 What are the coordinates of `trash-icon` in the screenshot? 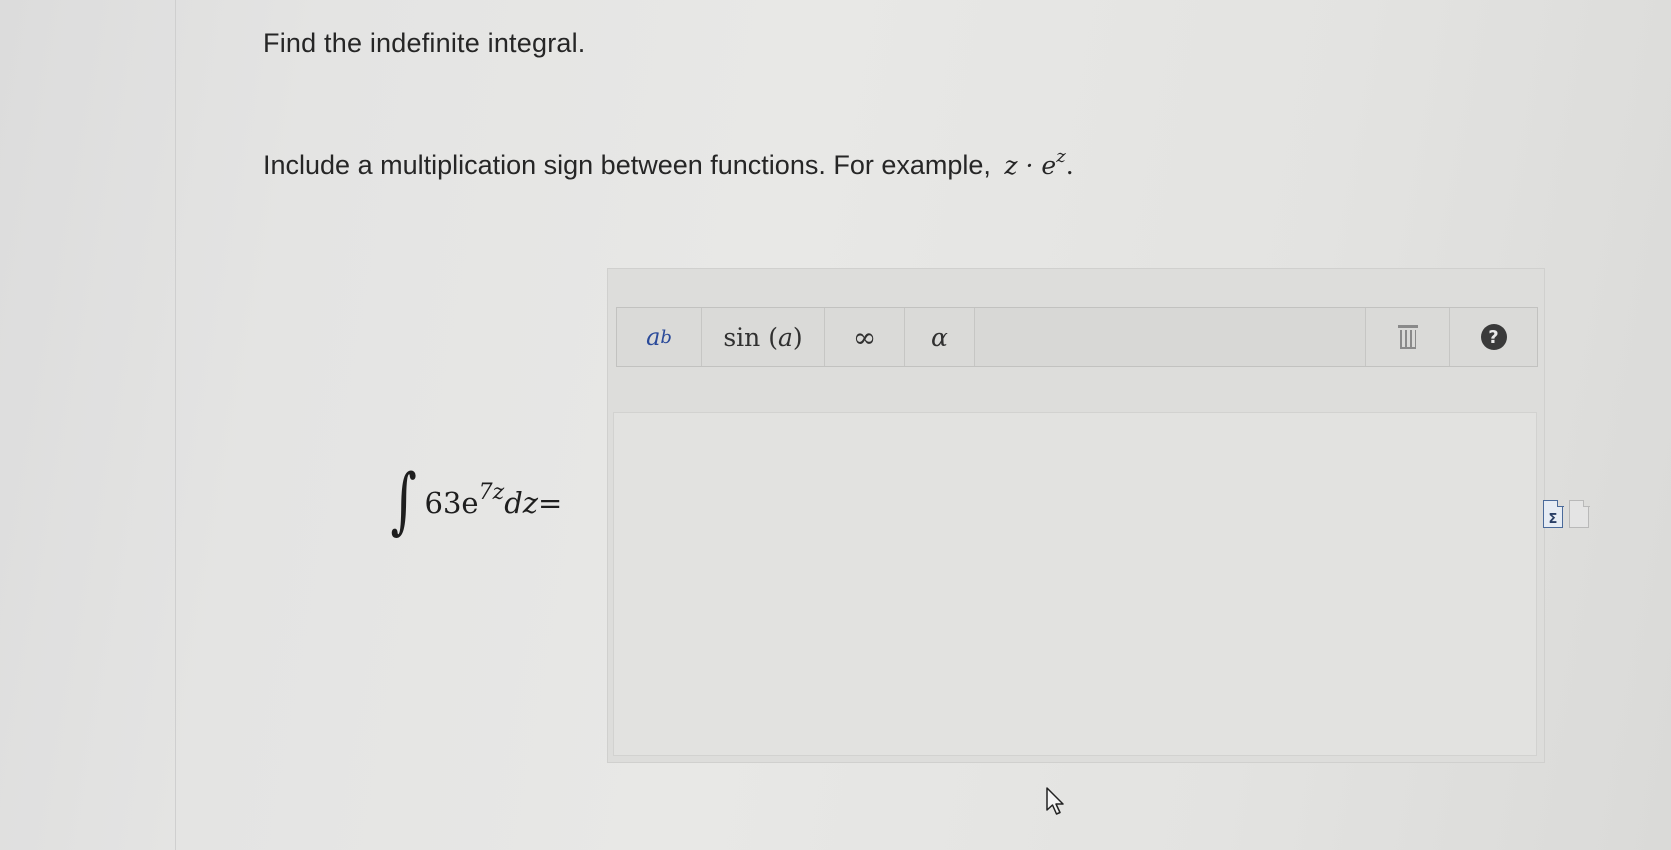 It's located at (1407, 337).